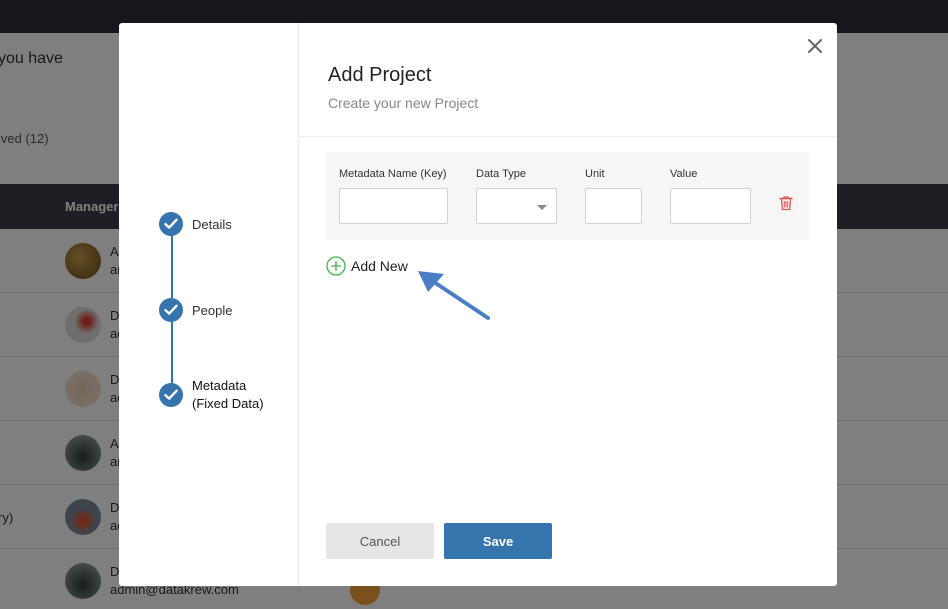 This screenshot has width=948, height=609. Describe the element at coordinates (212, 310) in the screenshot. I see `step-label: People` at that location.